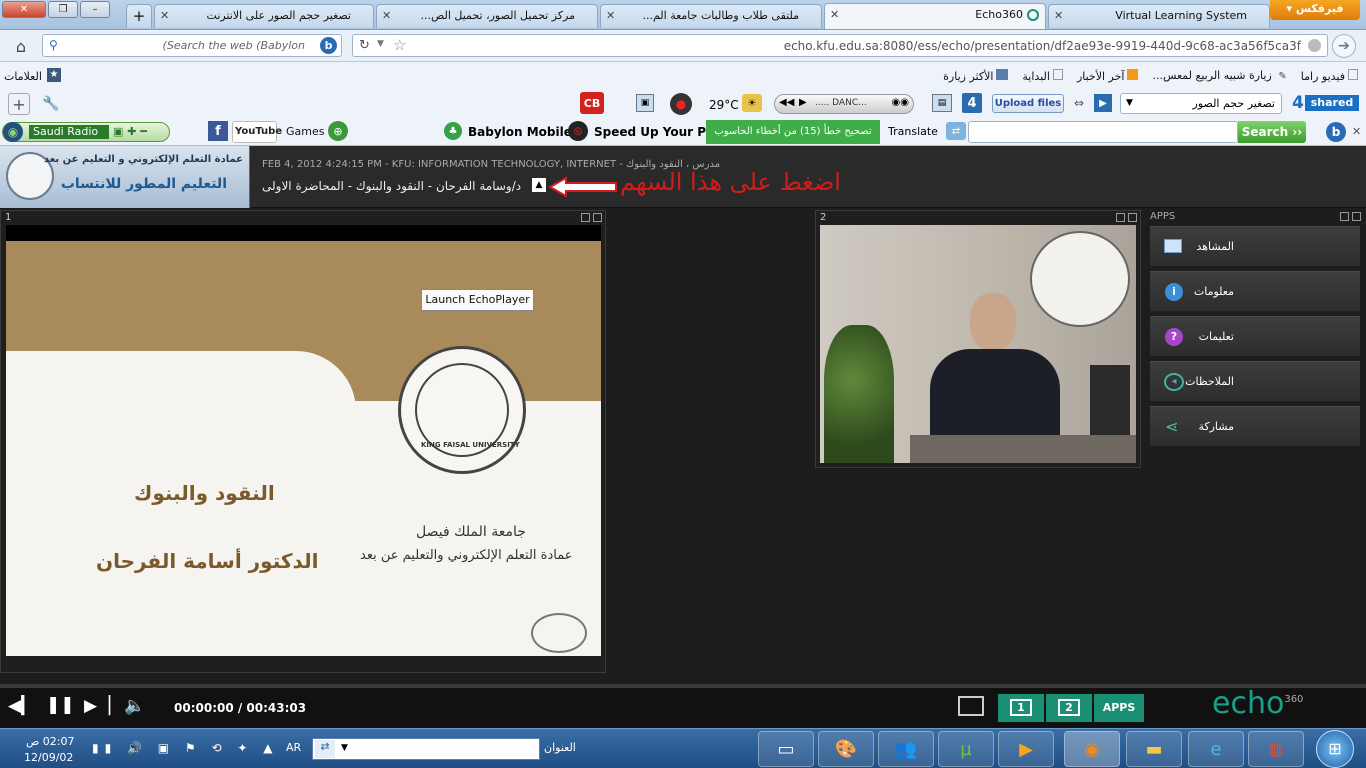  Describe the element at coordinates (978, 344) in the screenshot. I see `lecturer-video` at that location.